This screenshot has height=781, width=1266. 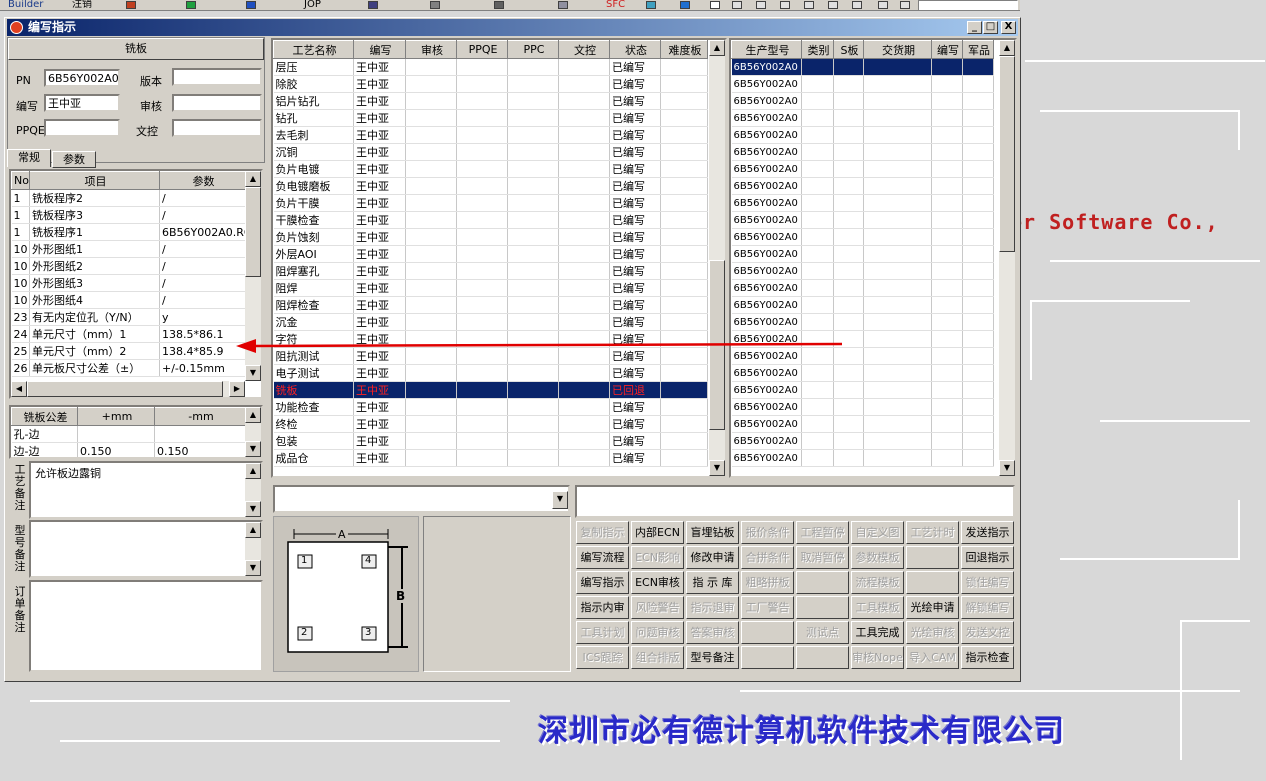 What do you see at coordinates (313, 339) in the screenshot?
I see `process-cell: 字符` at bounding box center [313, 339].